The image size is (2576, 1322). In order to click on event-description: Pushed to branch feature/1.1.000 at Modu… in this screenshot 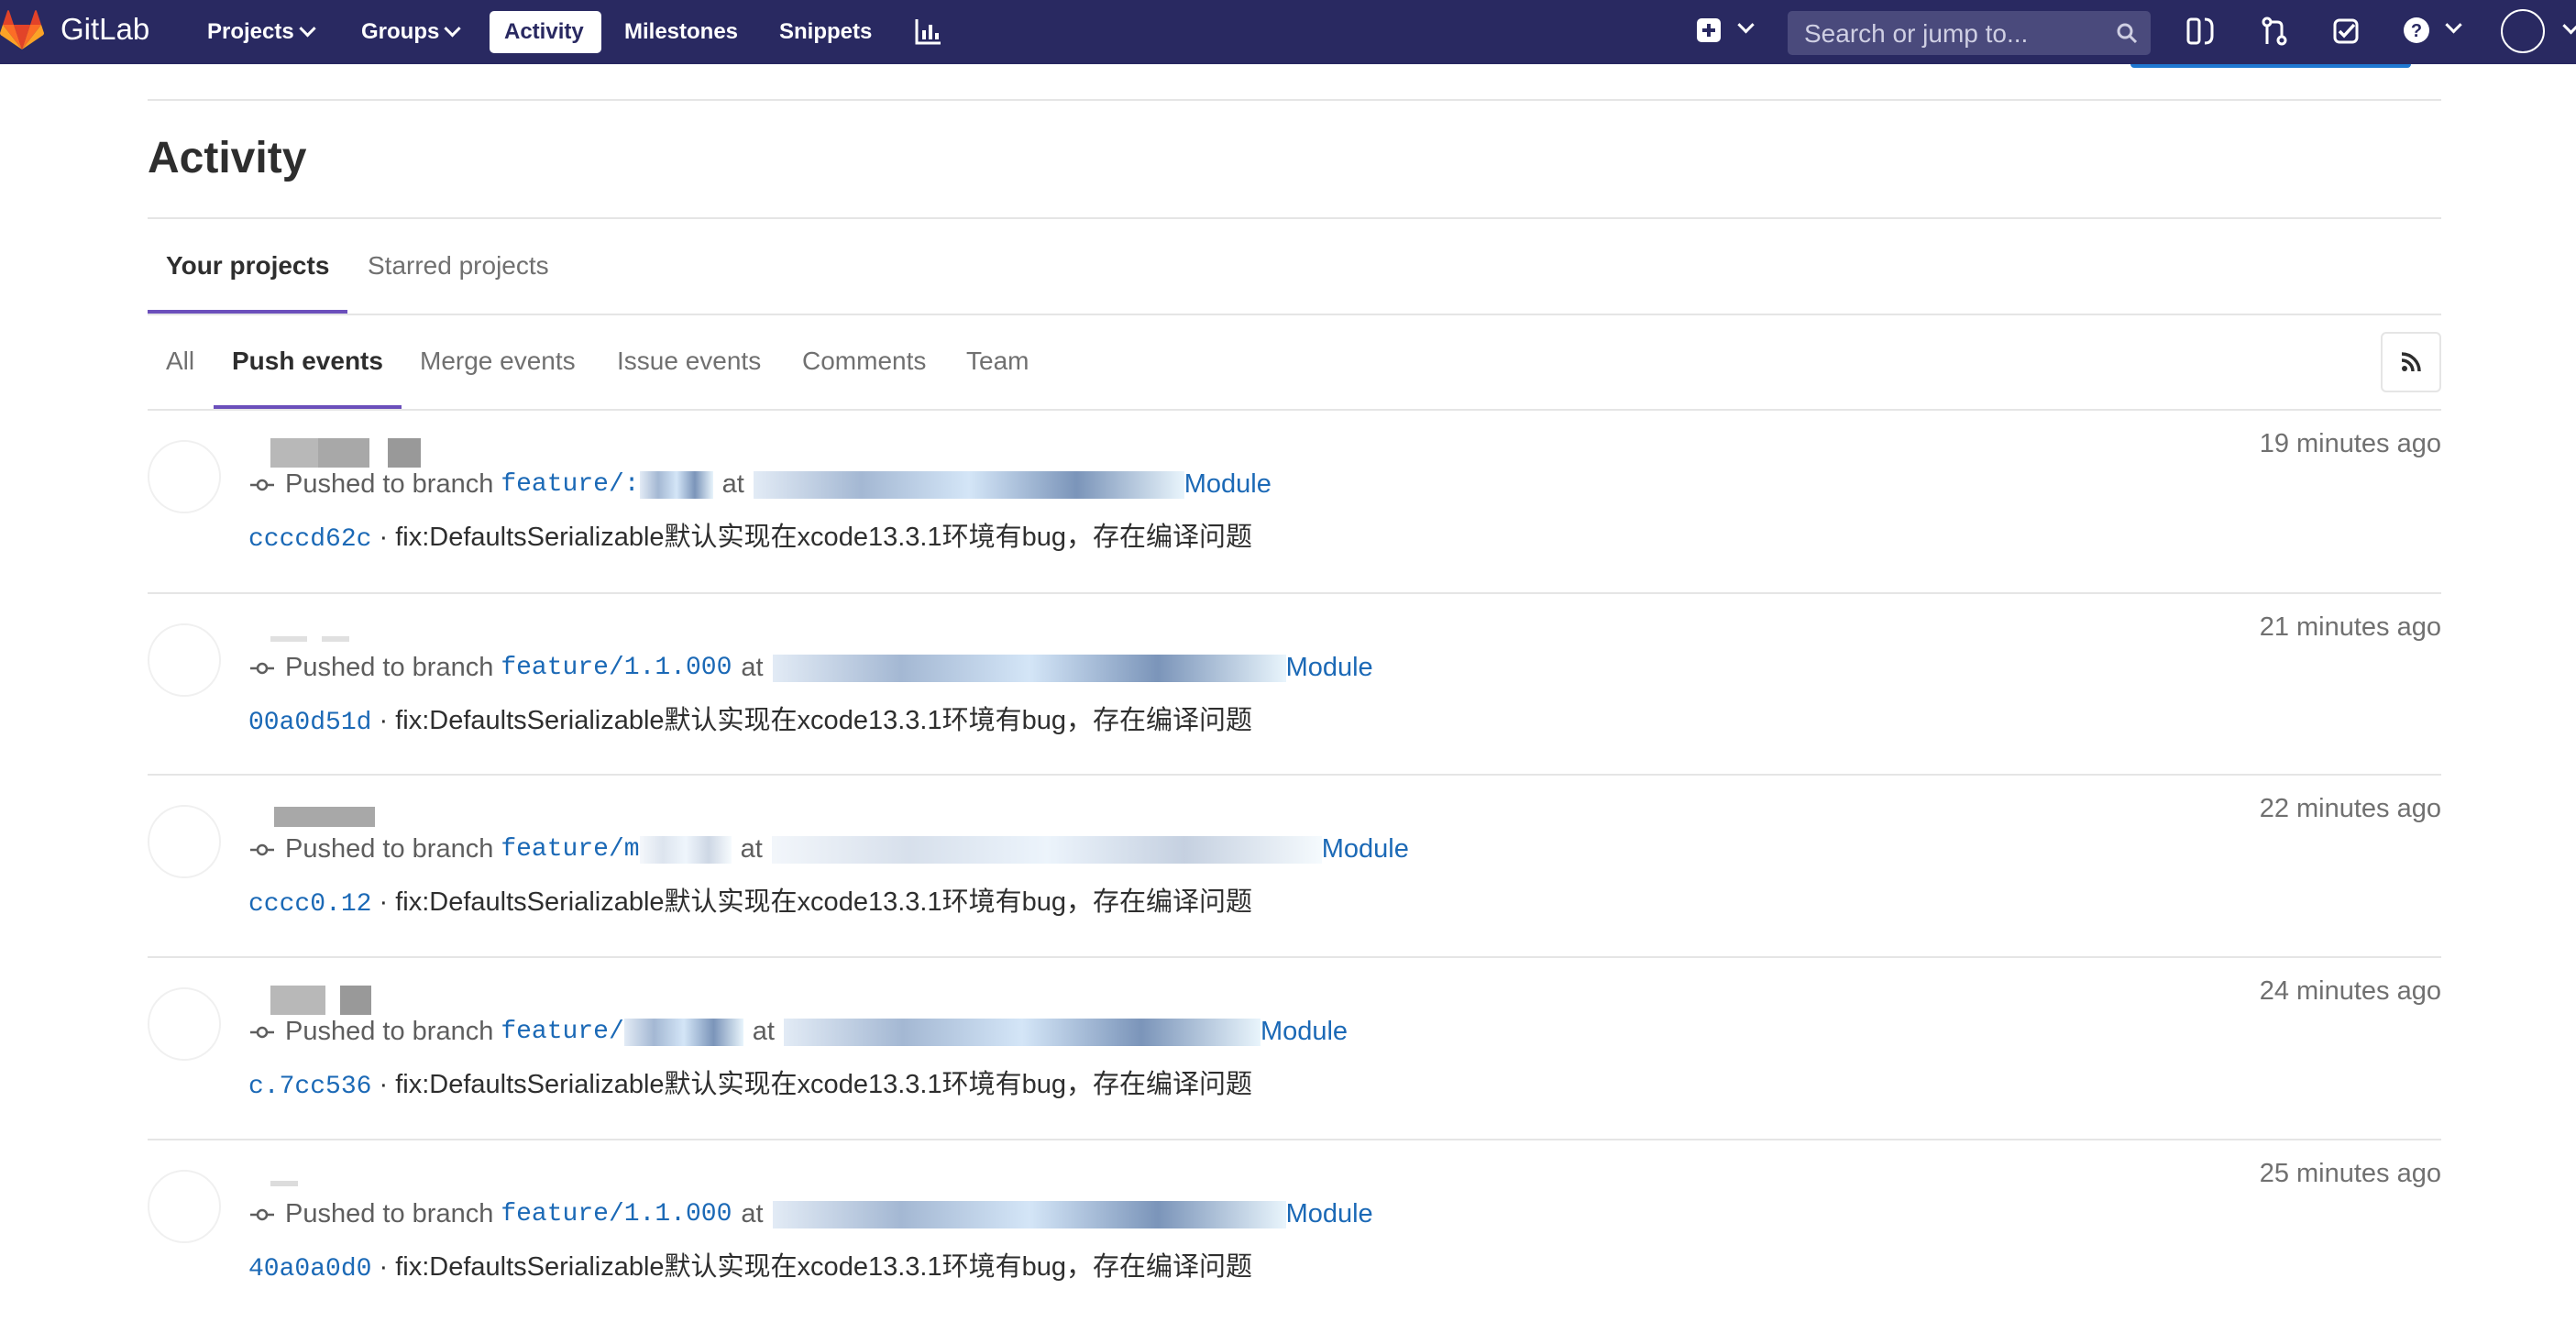, I will do `click(811, 668)`.